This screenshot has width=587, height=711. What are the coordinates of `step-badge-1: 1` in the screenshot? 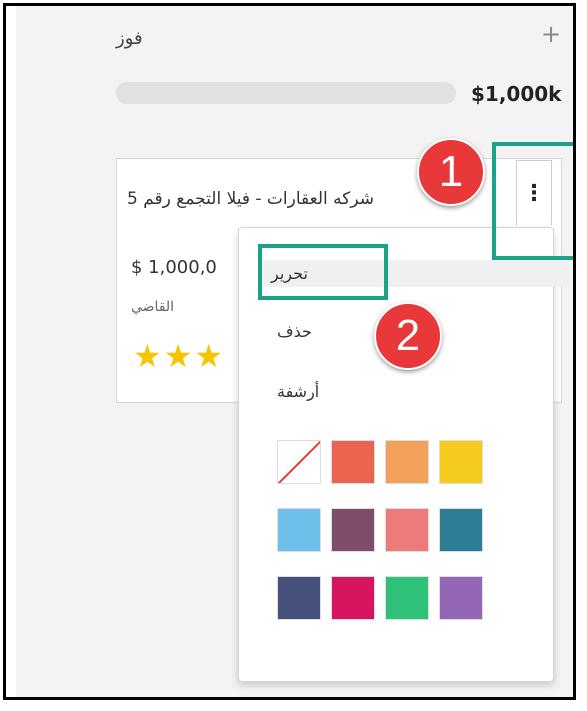 It's located at (451, 172).